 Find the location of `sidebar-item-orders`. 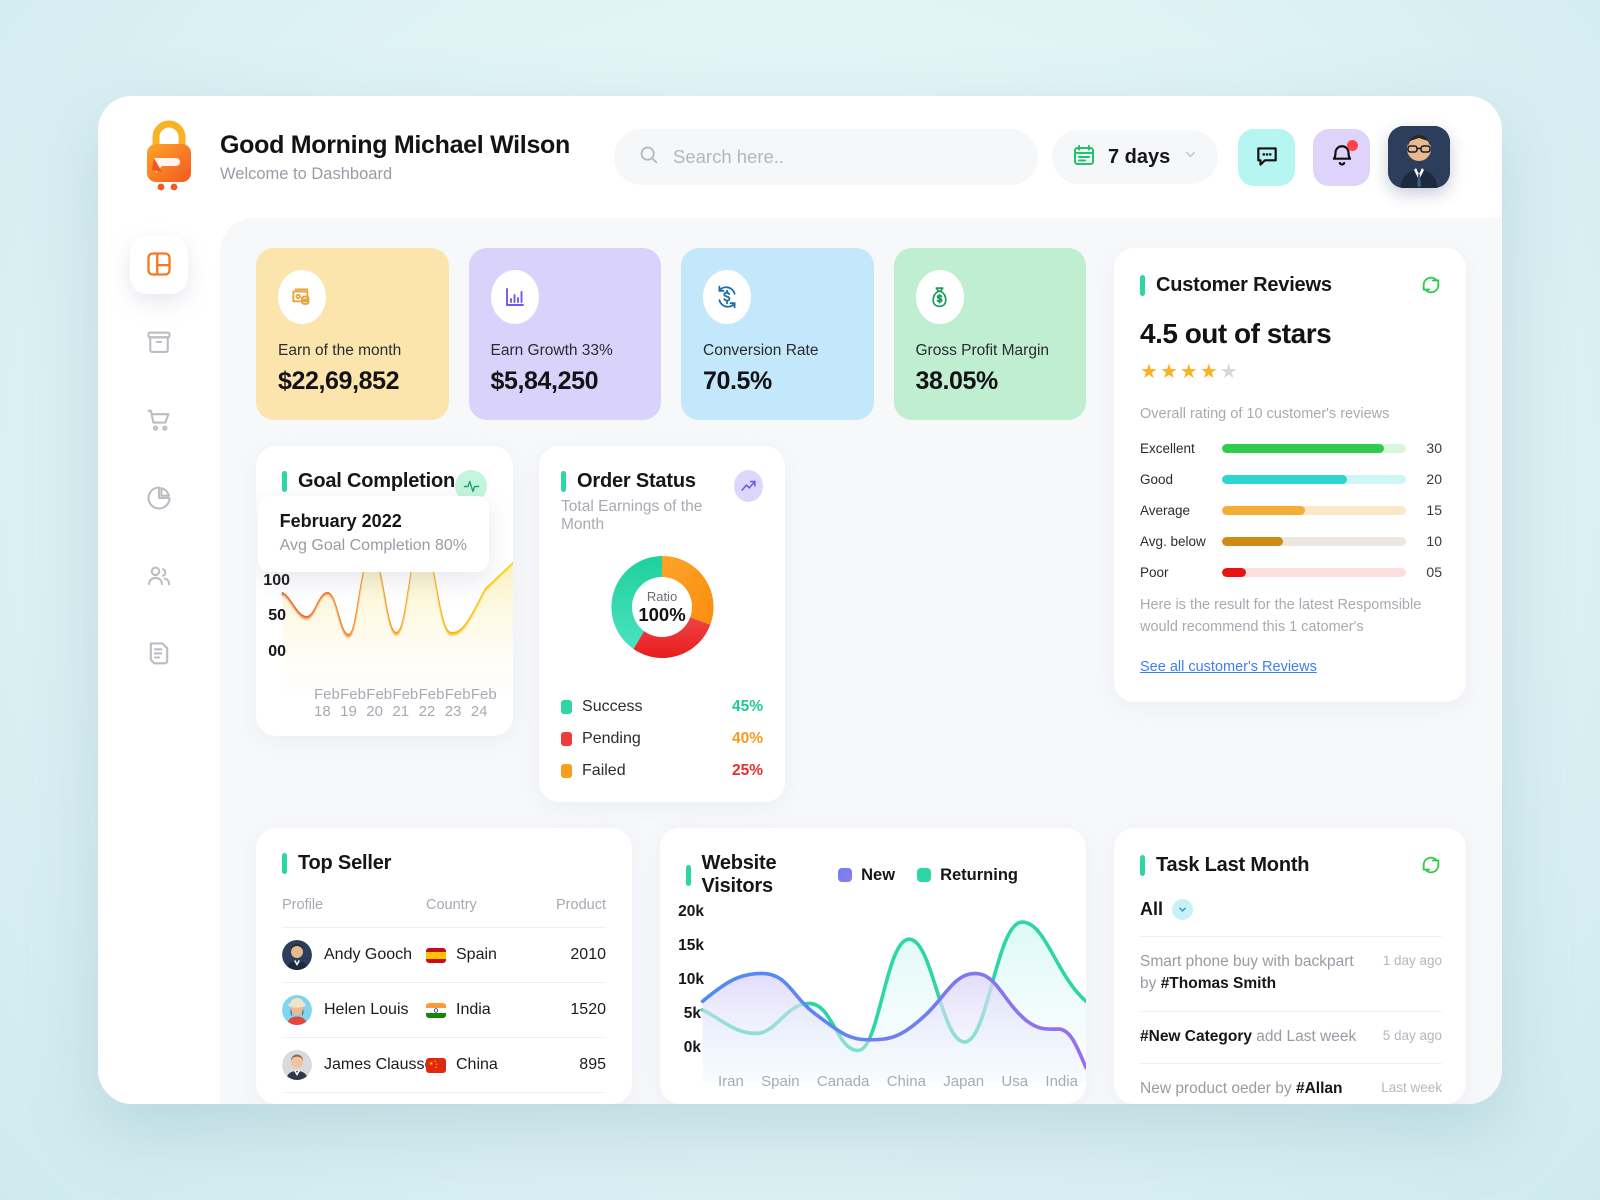

sidebar-item-orders is located at coordinates (159, 421).